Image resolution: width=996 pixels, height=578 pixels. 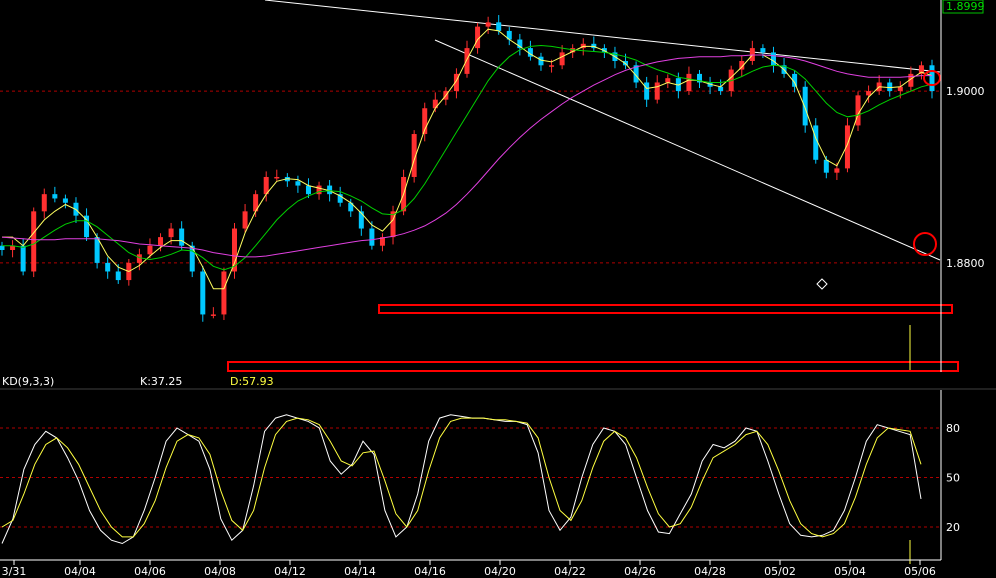 I want to click on time-tick-label: 04/14, so click(x=360, y=571).